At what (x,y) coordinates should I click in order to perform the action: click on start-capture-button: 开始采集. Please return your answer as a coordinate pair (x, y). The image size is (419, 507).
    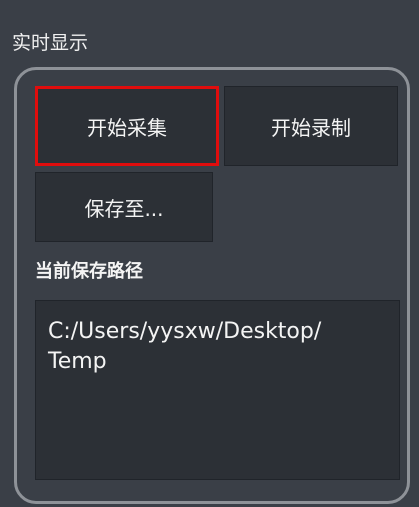
    Looking at the image, I should click on (127, 126).